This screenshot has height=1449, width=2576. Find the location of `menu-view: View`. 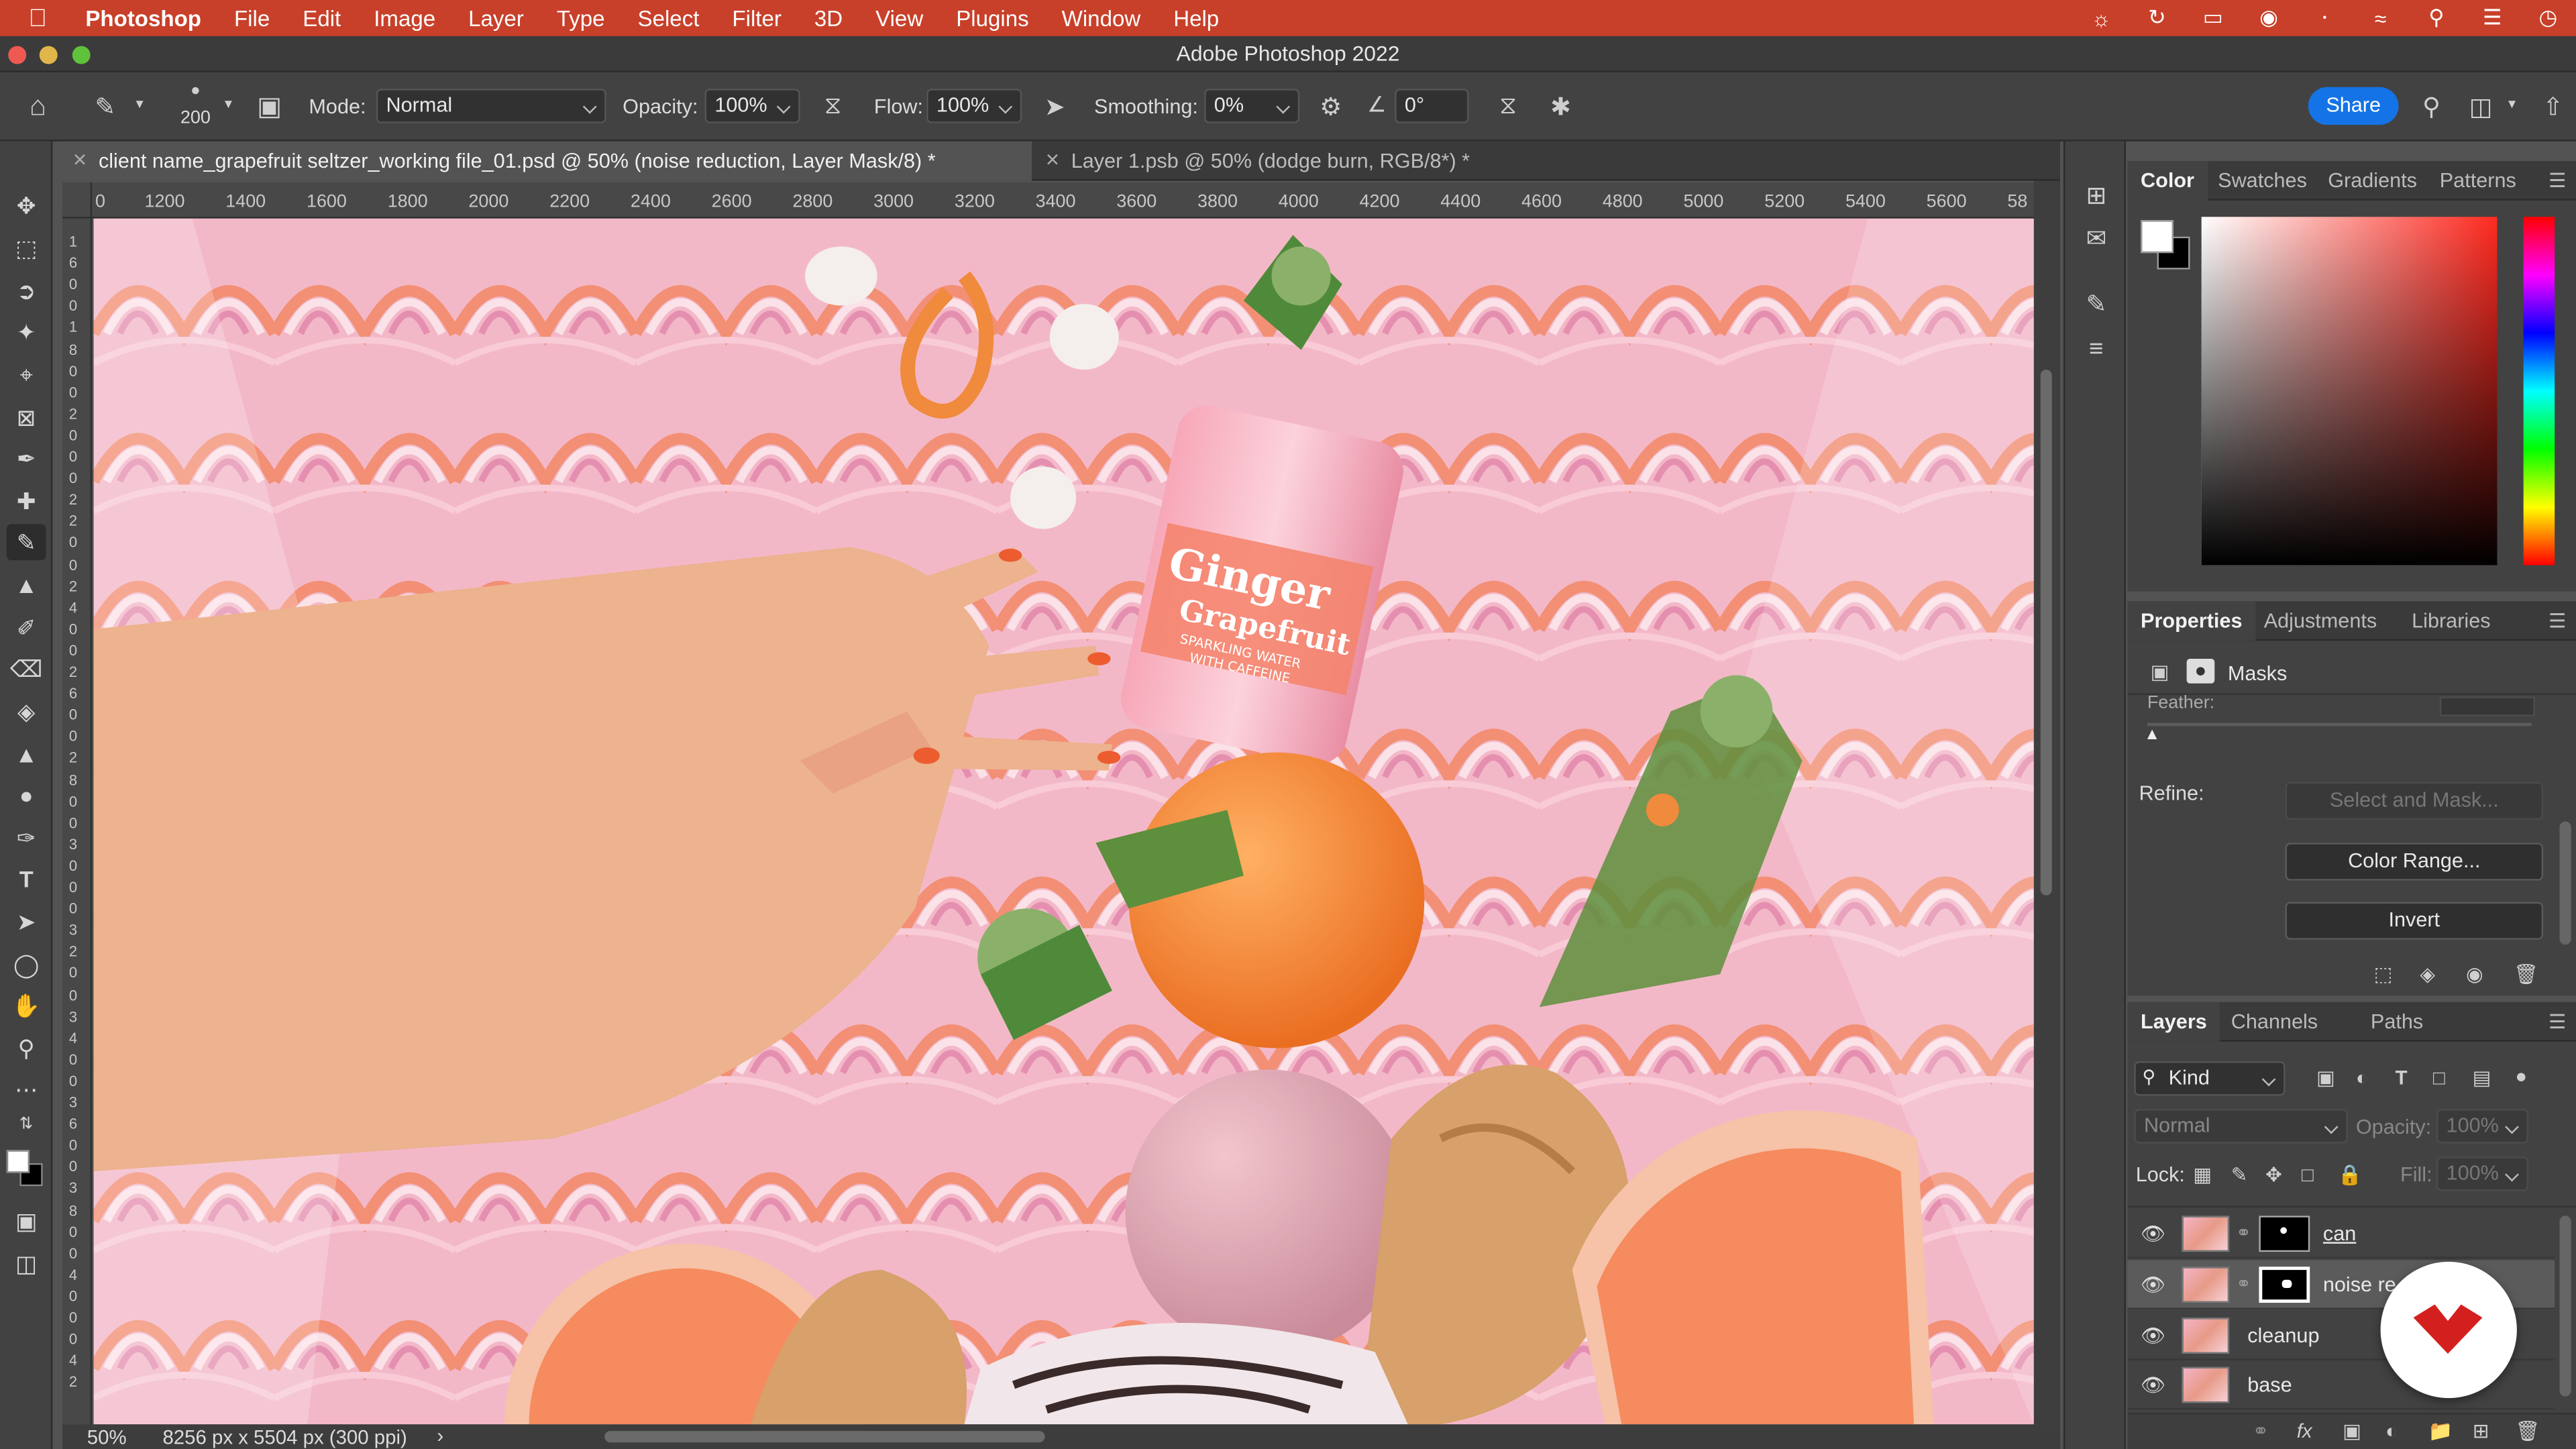

menu-view: View is located at coordinates (899, 18).